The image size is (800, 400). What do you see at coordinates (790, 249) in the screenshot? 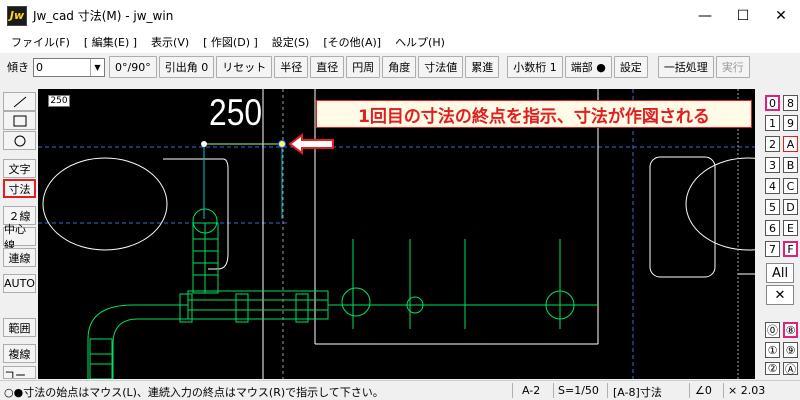
I see `layer-f-button: F` at bounding box center [790, 249].